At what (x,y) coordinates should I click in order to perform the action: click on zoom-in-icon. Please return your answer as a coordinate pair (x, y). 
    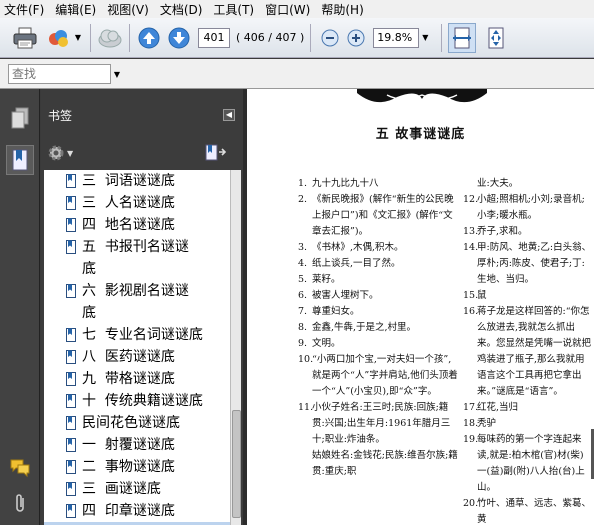
    Looking at the image, I should click on (356, 38).